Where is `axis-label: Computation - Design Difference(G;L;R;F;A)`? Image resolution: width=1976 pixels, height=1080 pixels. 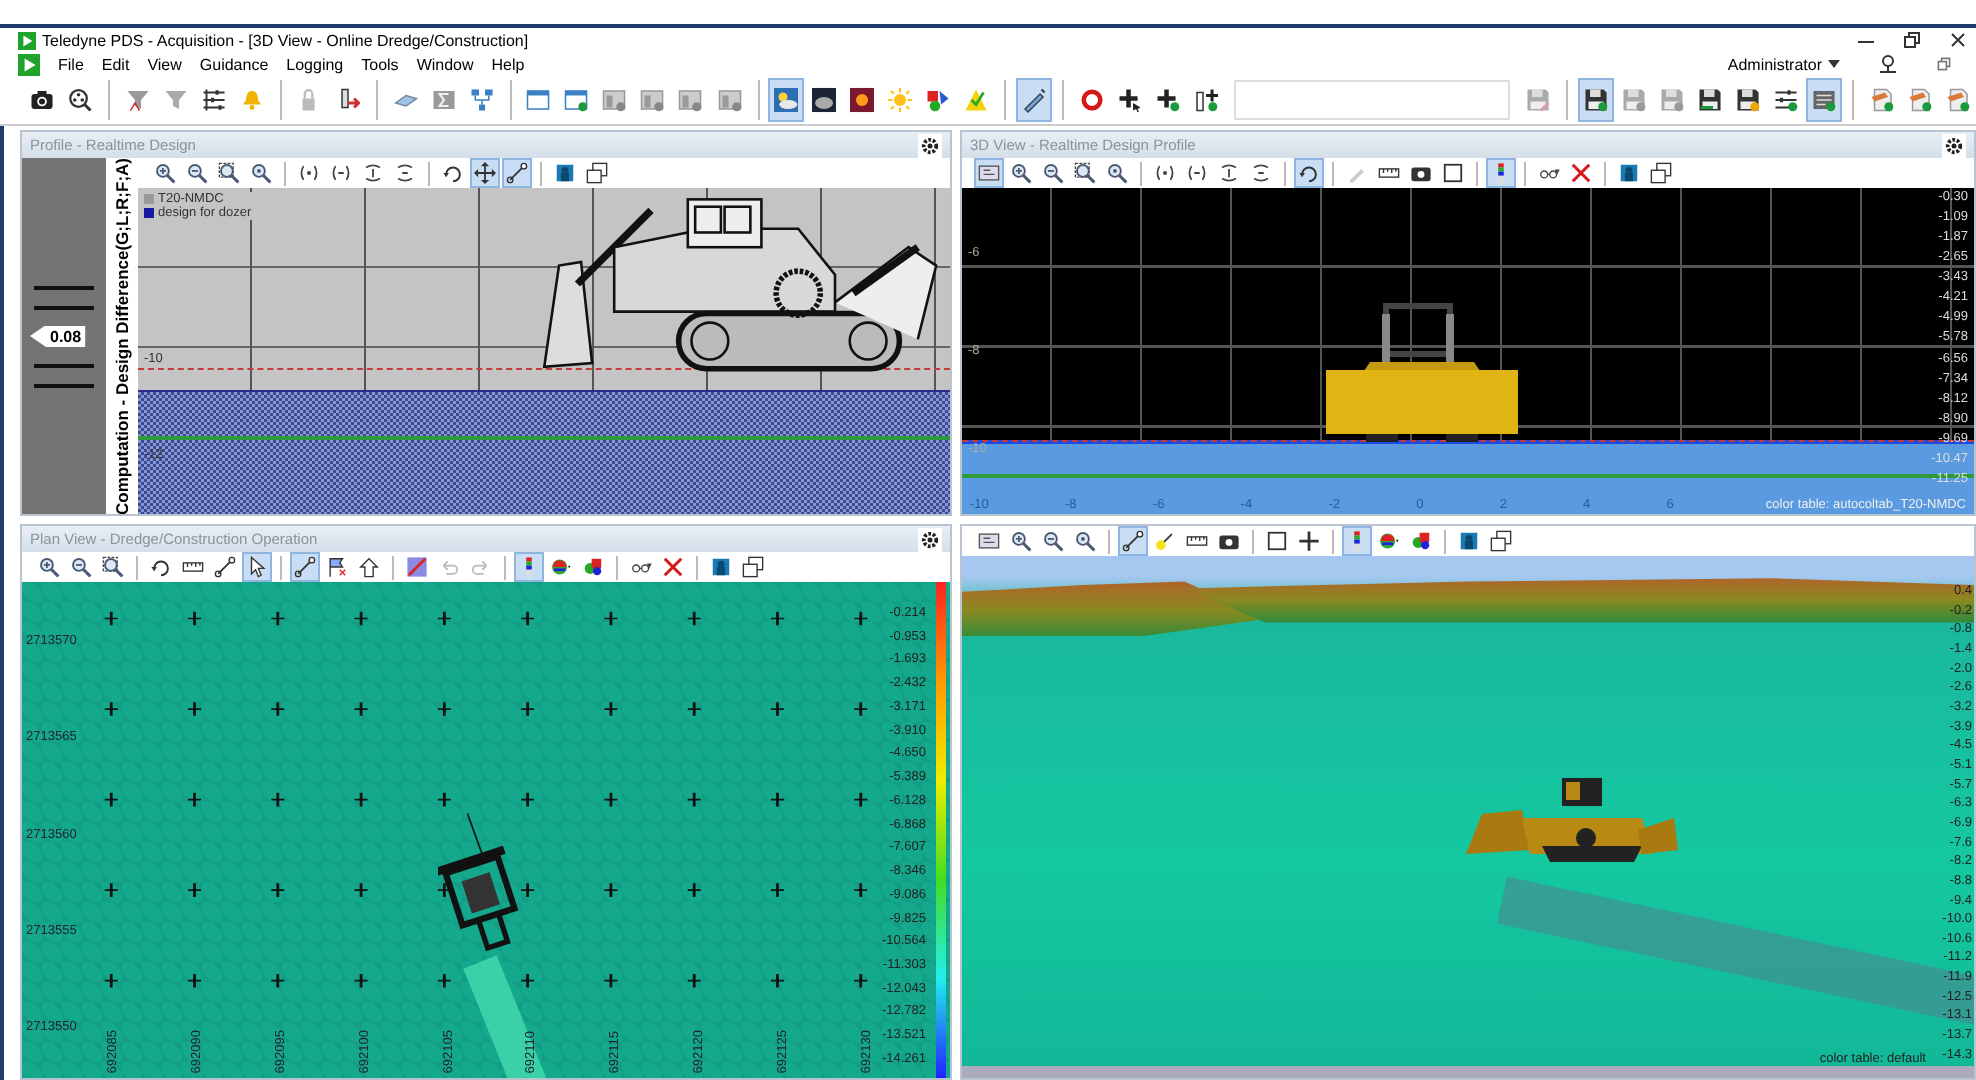
axis-label: Computation - Design Difference(G;L;R;F;A) is located at coordinates (122, 335).